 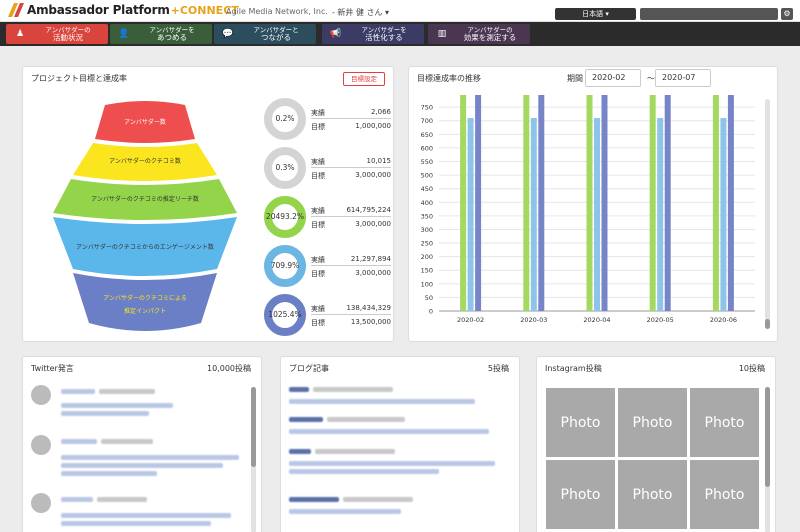 What do you see at coordinates (379, 161) in the screenshot?
I see `actual-value: 10,015` at bounding box center [379, 161].